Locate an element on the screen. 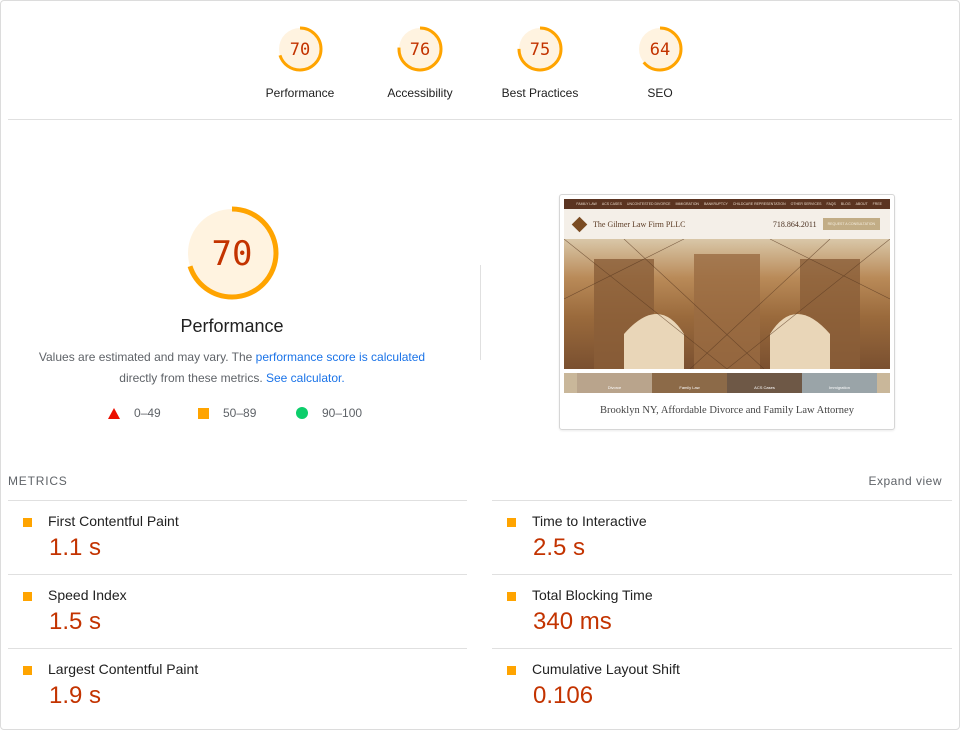 This screenshot has height=730, width=964. metric-title: Total Blocking Time is located at coordinates (592, 595).